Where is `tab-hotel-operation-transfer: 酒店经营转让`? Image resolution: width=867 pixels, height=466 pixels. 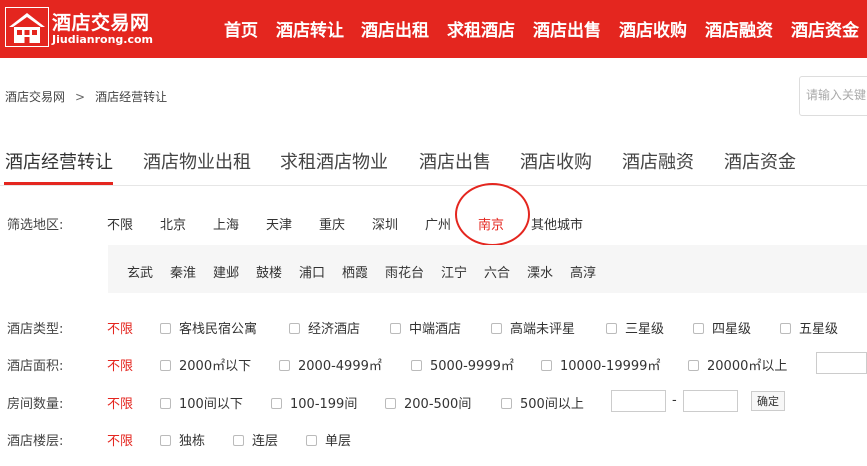
tab-hotel-operation-transfer: 酒店经营转让 is located at coordinates (59, 167).